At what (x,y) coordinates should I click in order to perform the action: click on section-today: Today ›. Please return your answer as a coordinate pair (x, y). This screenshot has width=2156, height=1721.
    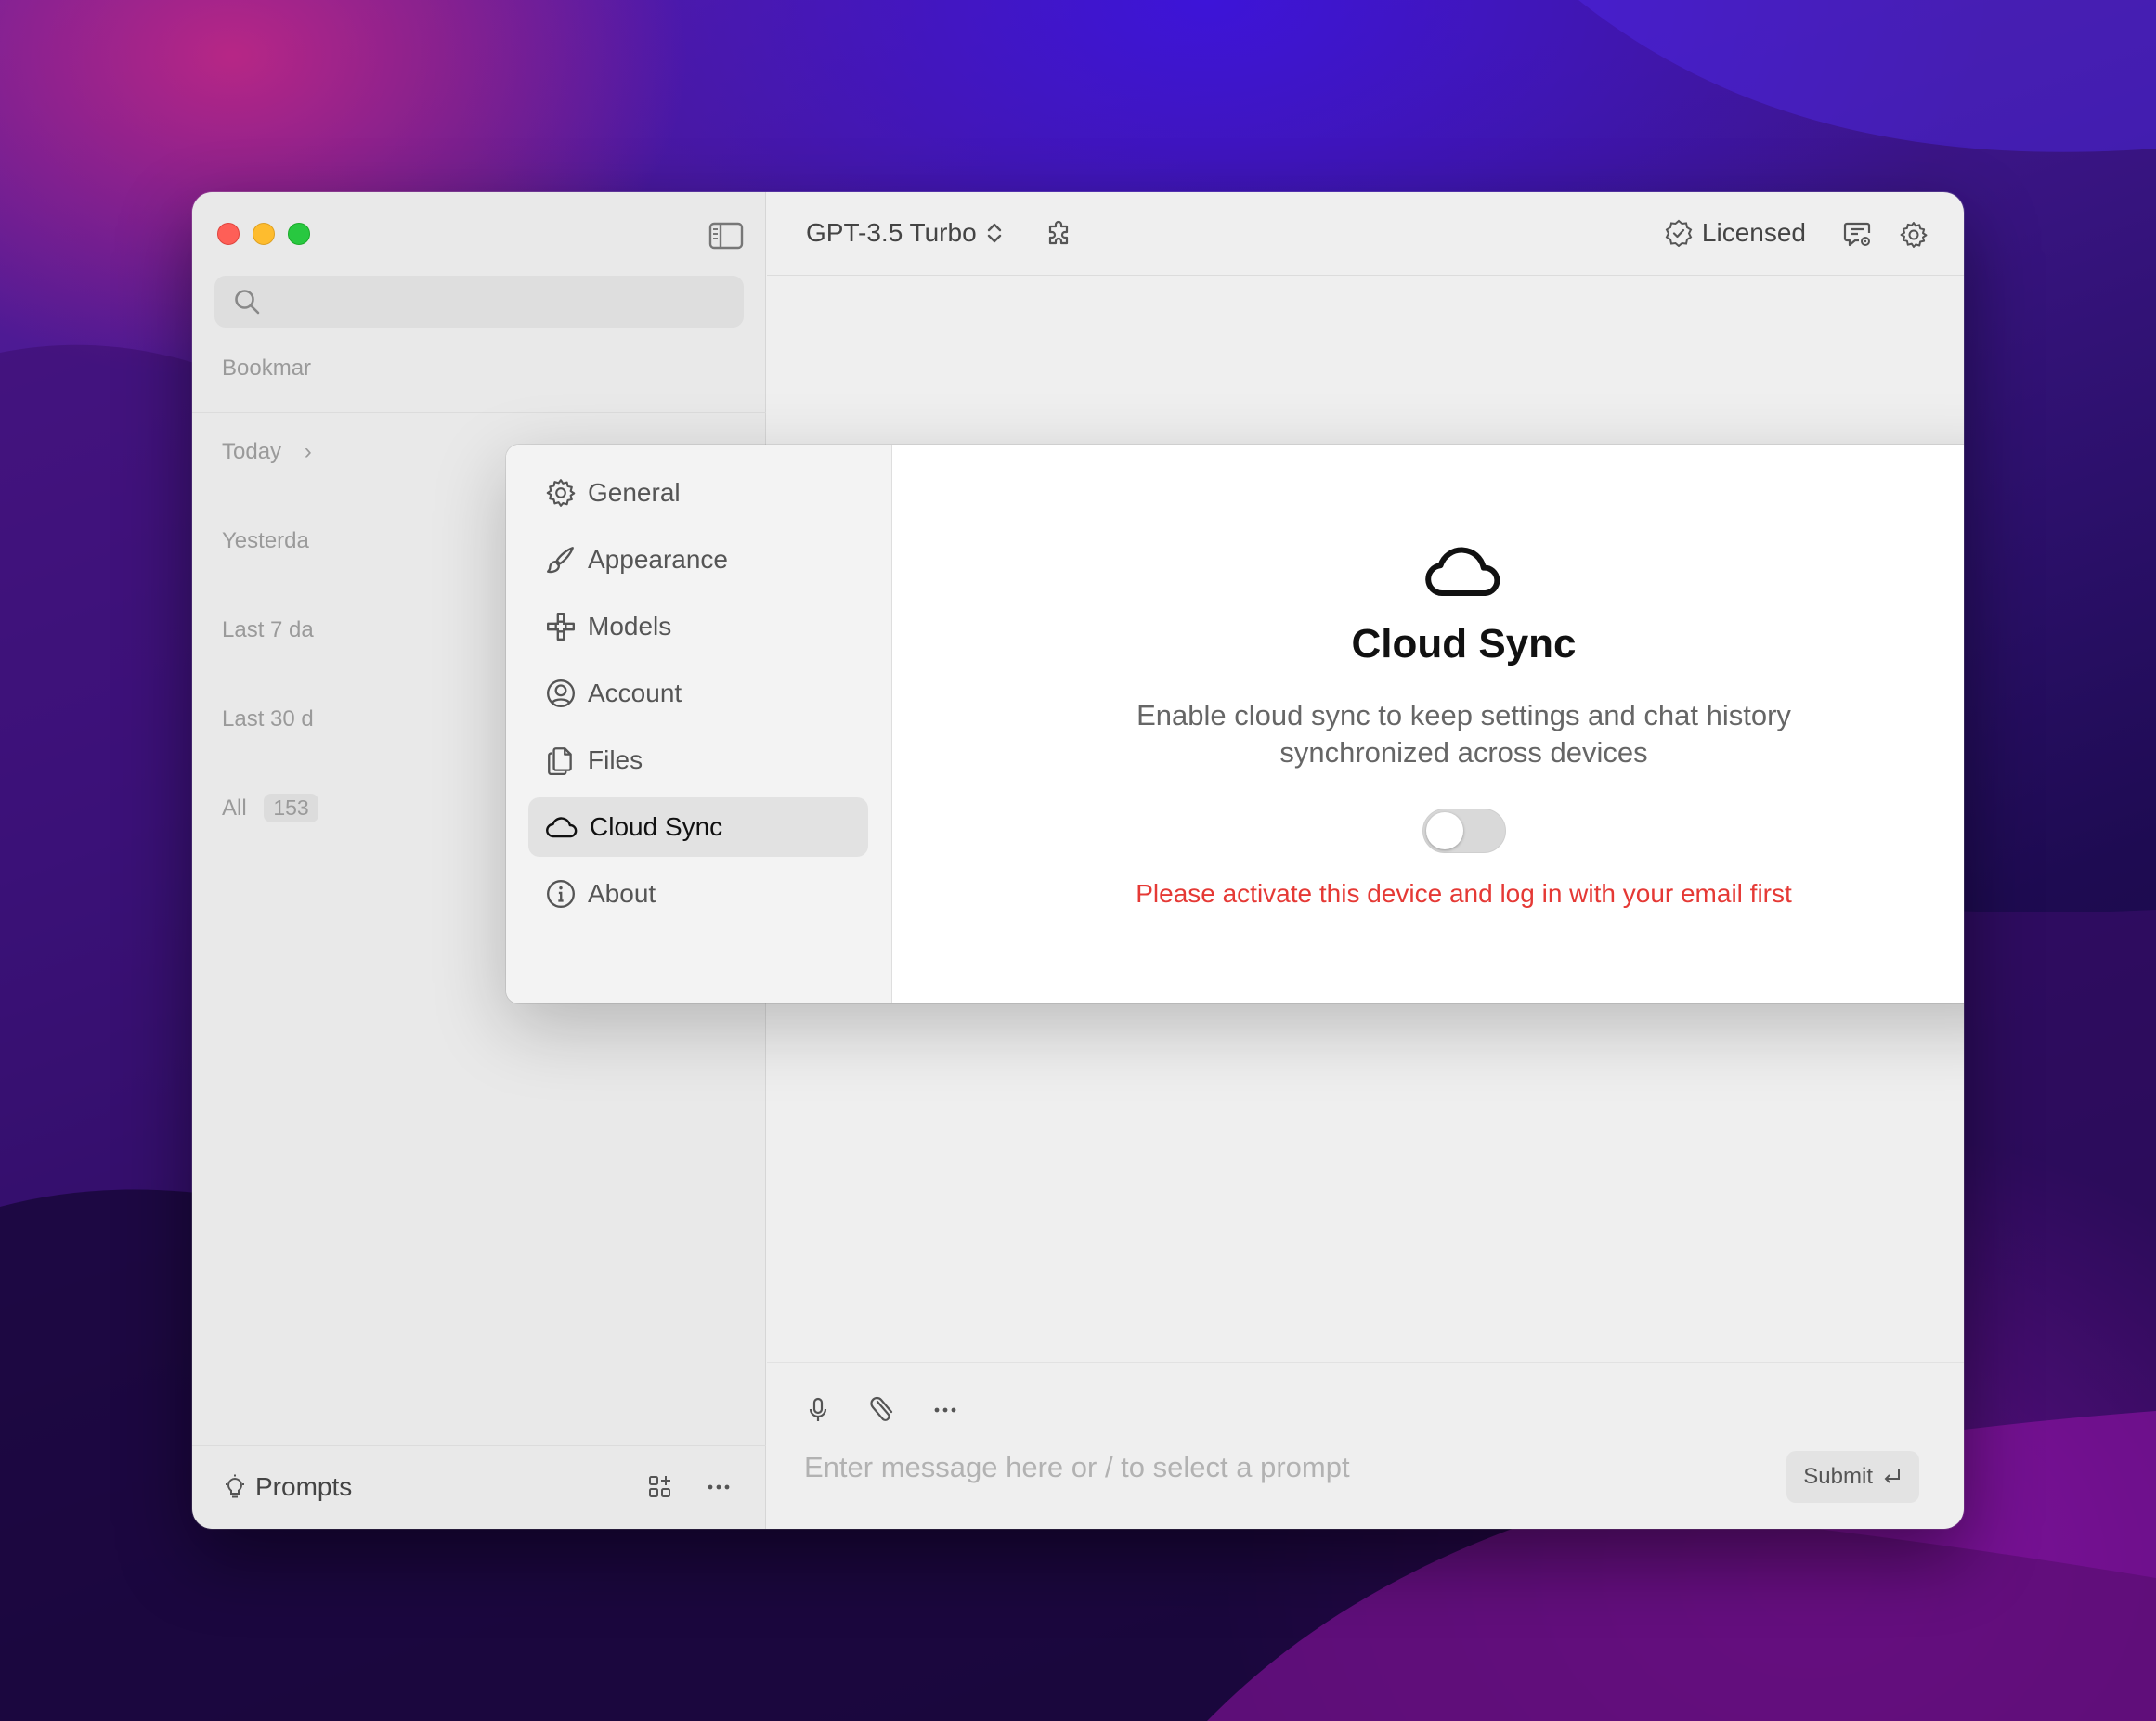
    Looking at the image, I should click on (267, 452).